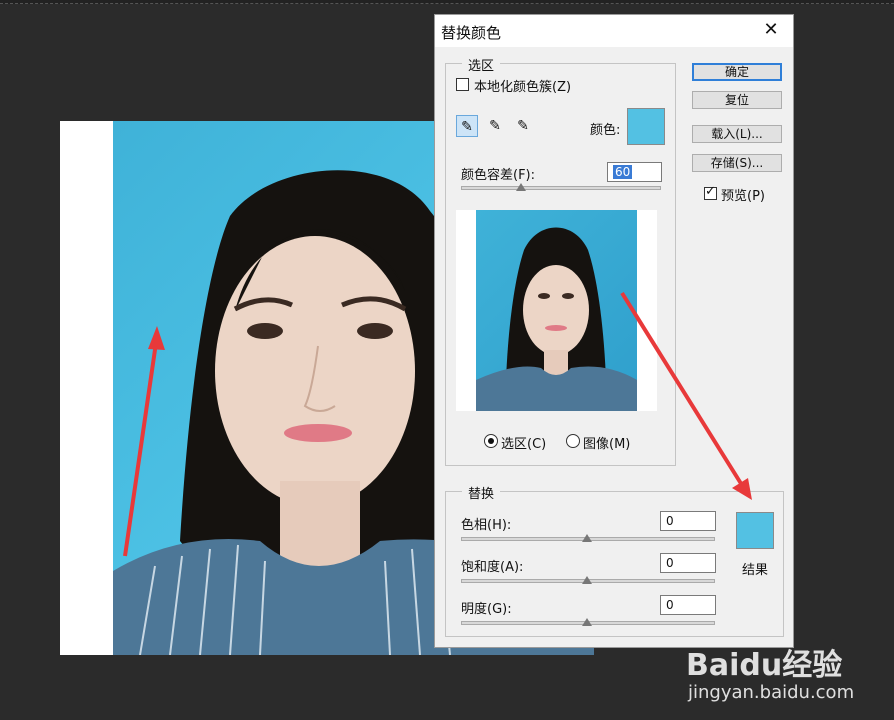 Image resolution: width=894 pixels, height=720 pixels. Describe the element at coordinates (605, 130) in the screenshot. I see `color-label: 颜色:` at that location.